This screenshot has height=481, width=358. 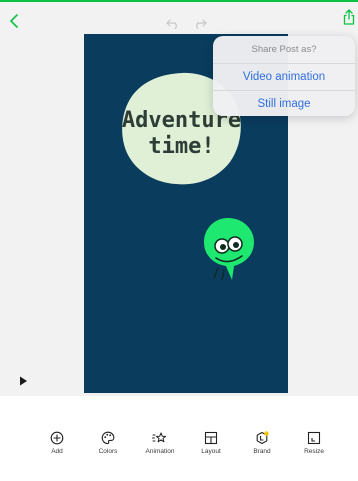 I want to click on resize-icon, so click(x=314, y=438).